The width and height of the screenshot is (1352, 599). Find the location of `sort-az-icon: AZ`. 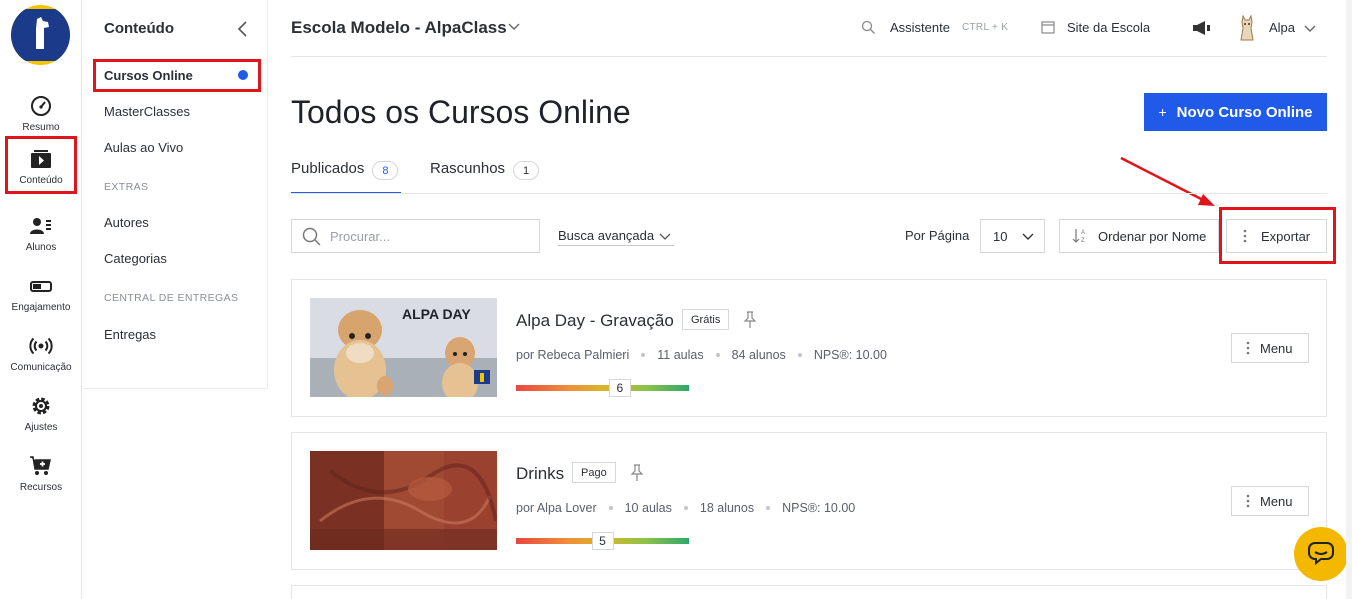

sort-az-icon: AZ is located at coordinates (1078, 236).